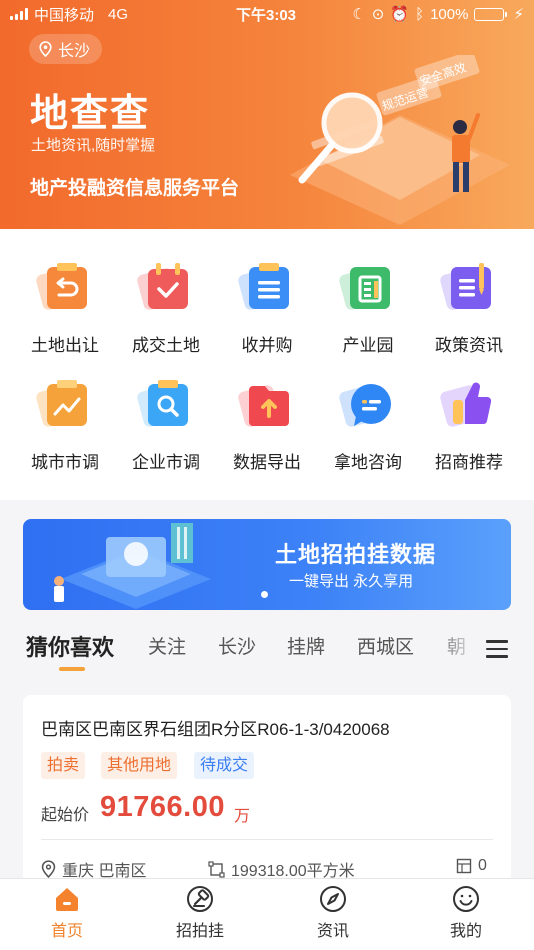 The image size is (534, 950). I want to click on bottom-nav: 首页 招拍挂 资讯 我的, so click(267, 914).